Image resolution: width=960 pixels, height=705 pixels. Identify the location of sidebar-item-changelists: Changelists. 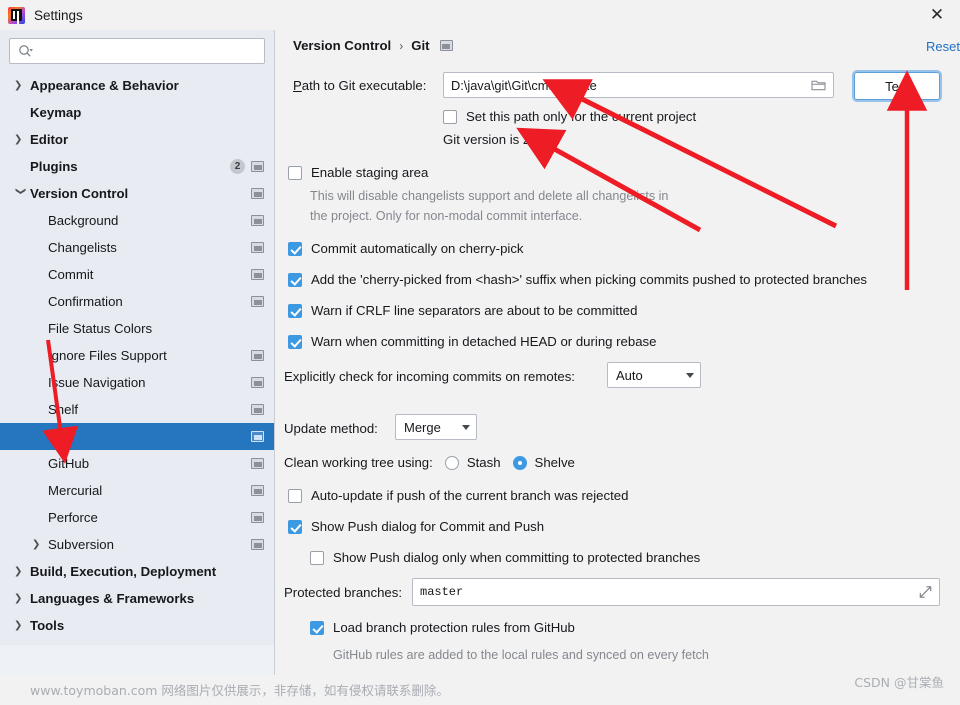
(137, 247).